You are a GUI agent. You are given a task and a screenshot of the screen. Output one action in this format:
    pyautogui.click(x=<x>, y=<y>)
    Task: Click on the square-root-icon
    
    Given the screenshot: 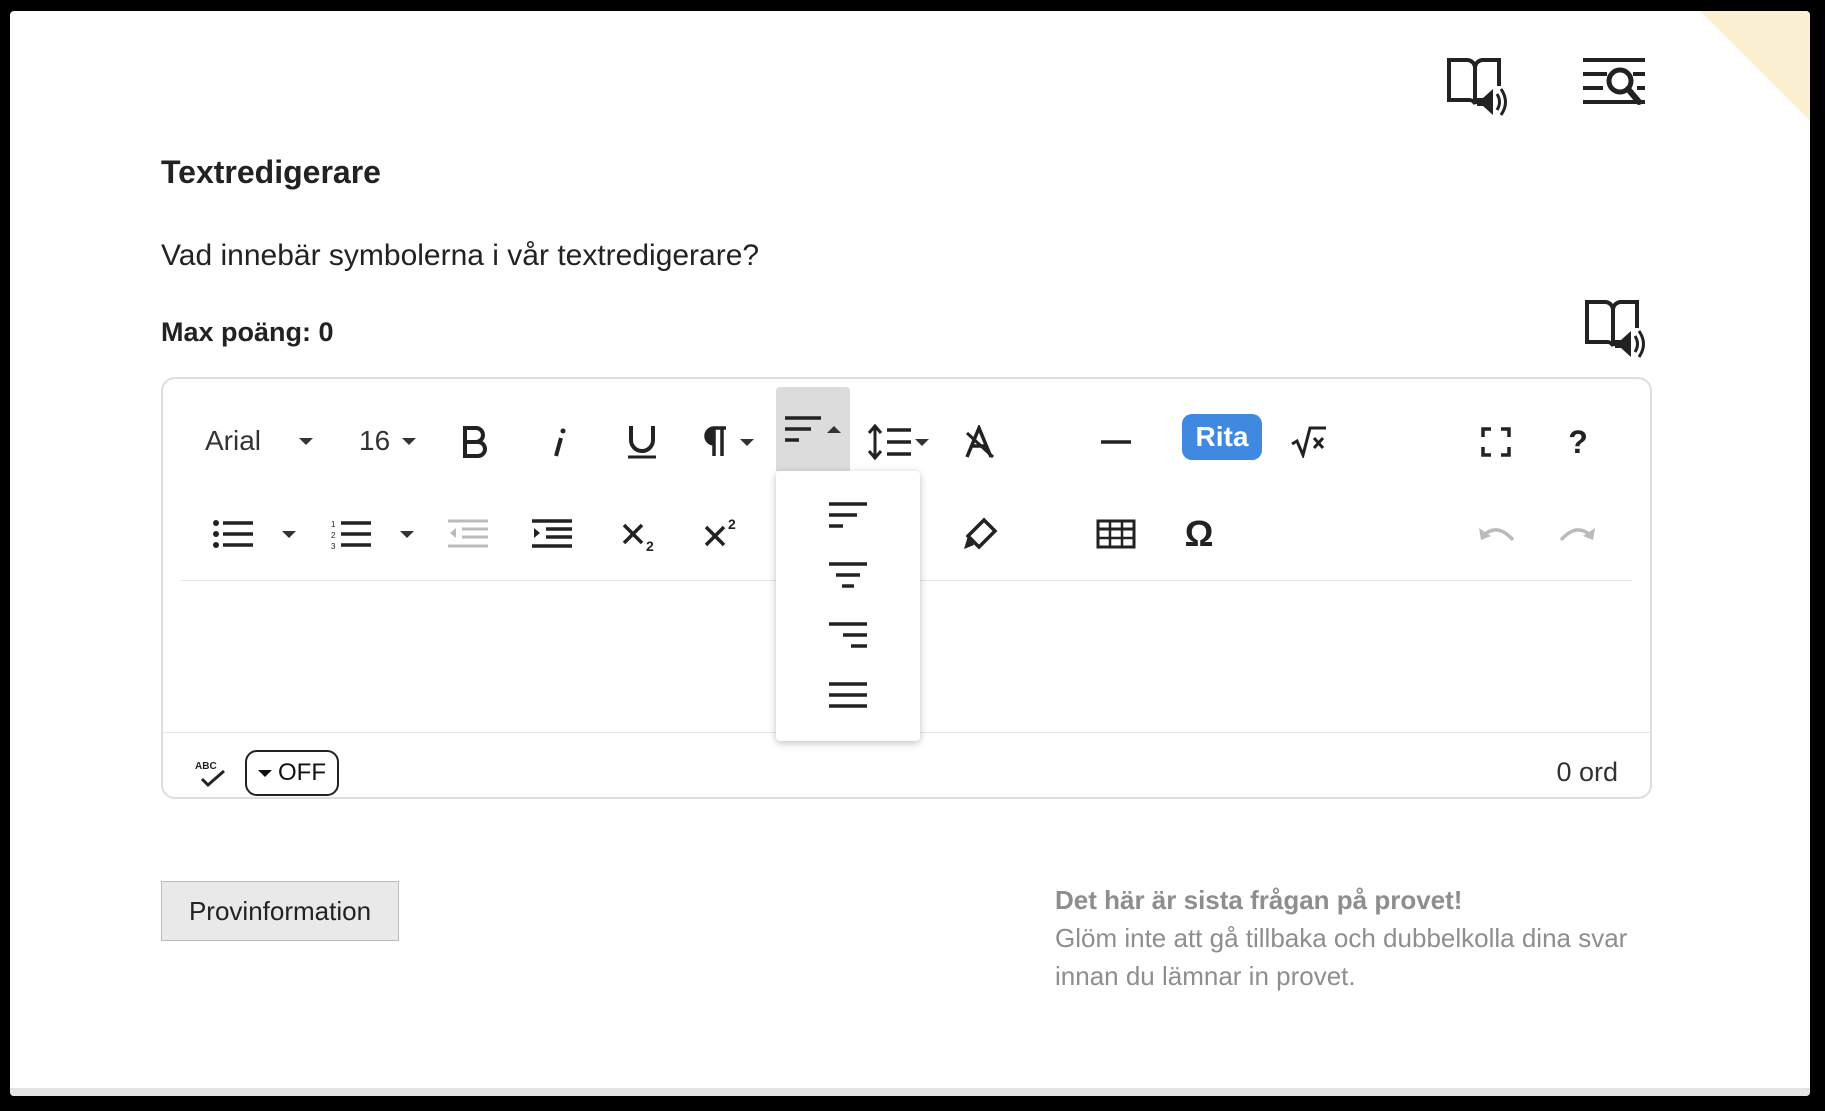 What is the action you would take?
    pyautogui.click(x=1308, y=442)
    